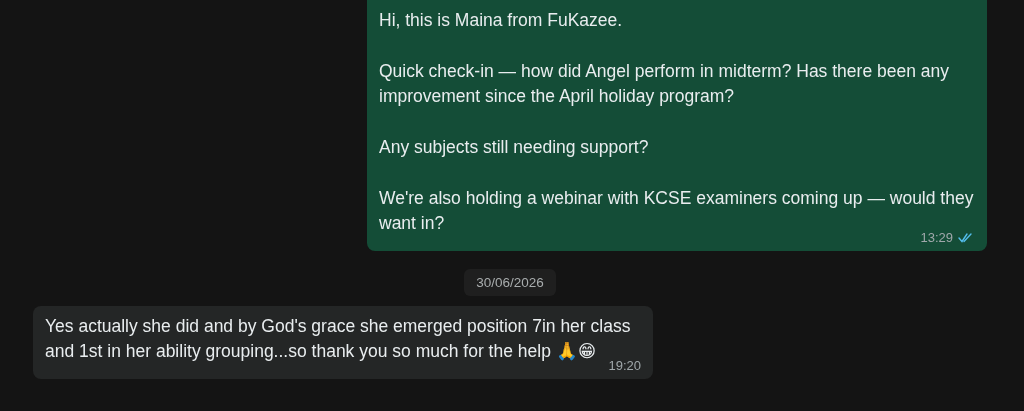 The height and width of the screenshot is (411, 1024). I want to click on message-text: Hi, this is Maina from FuKazee., so click(501, 20).